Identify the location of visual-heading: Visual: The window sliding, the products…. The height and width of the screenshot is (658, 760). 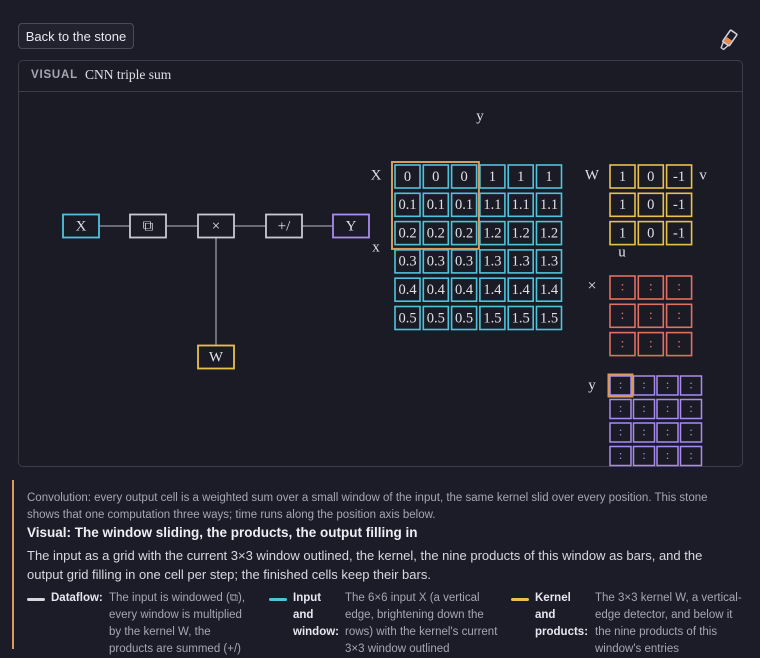
(222, 532).